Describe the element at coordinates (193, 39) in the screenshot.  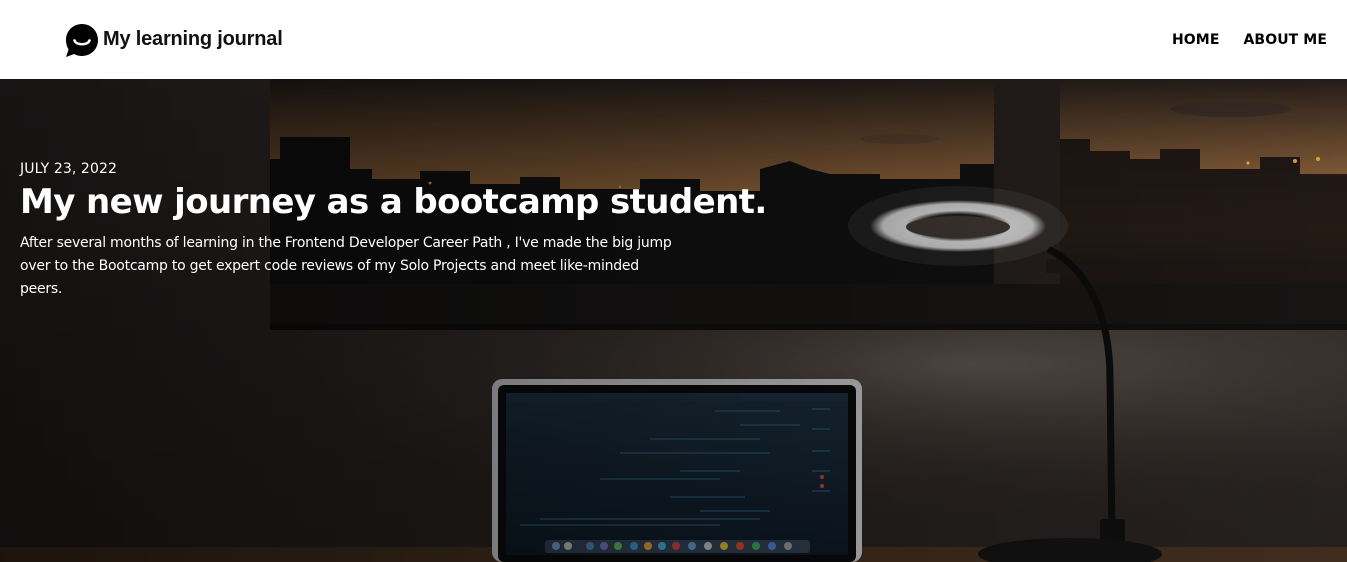
I see `site-title: My learning journal` at that location.